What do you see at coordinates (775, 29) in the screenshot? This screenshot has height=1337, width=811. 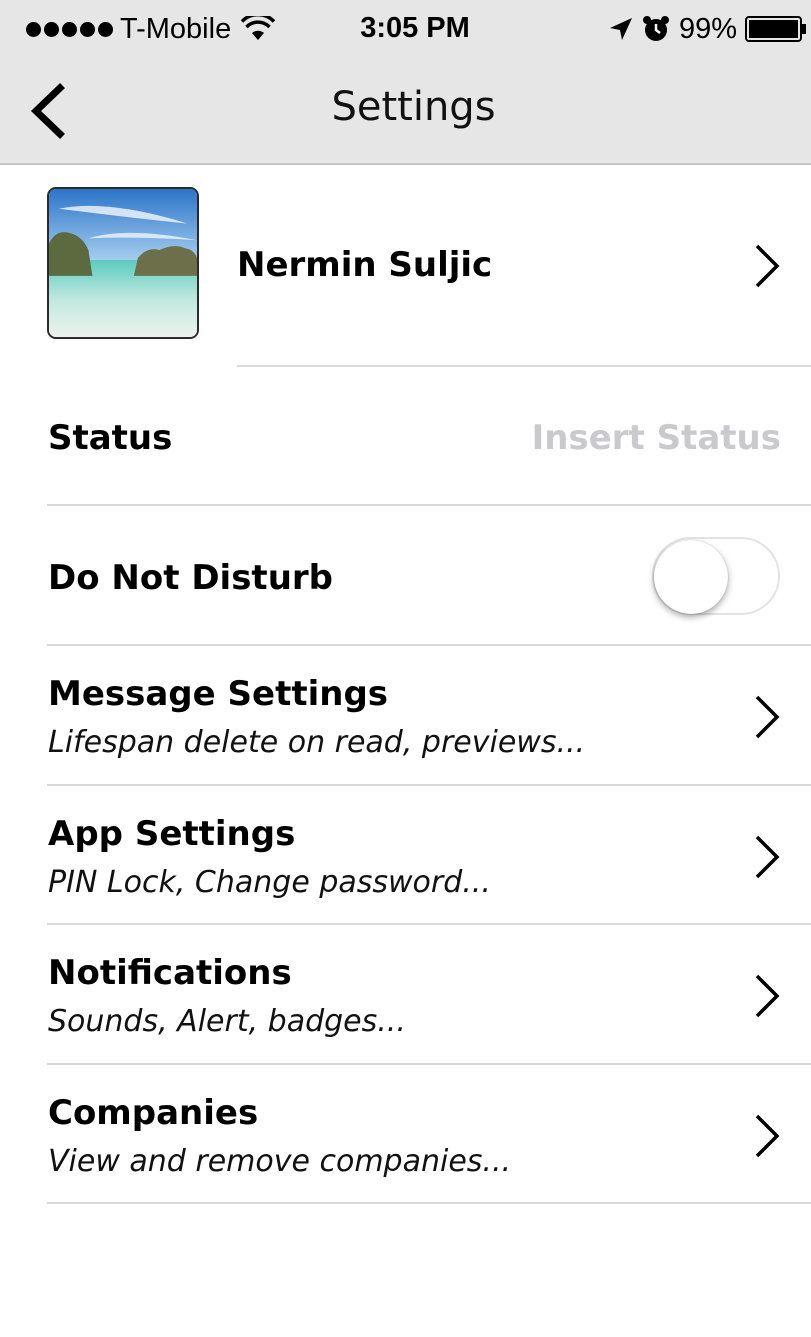 I see `battery-icon` at bounding box center [775, 29].